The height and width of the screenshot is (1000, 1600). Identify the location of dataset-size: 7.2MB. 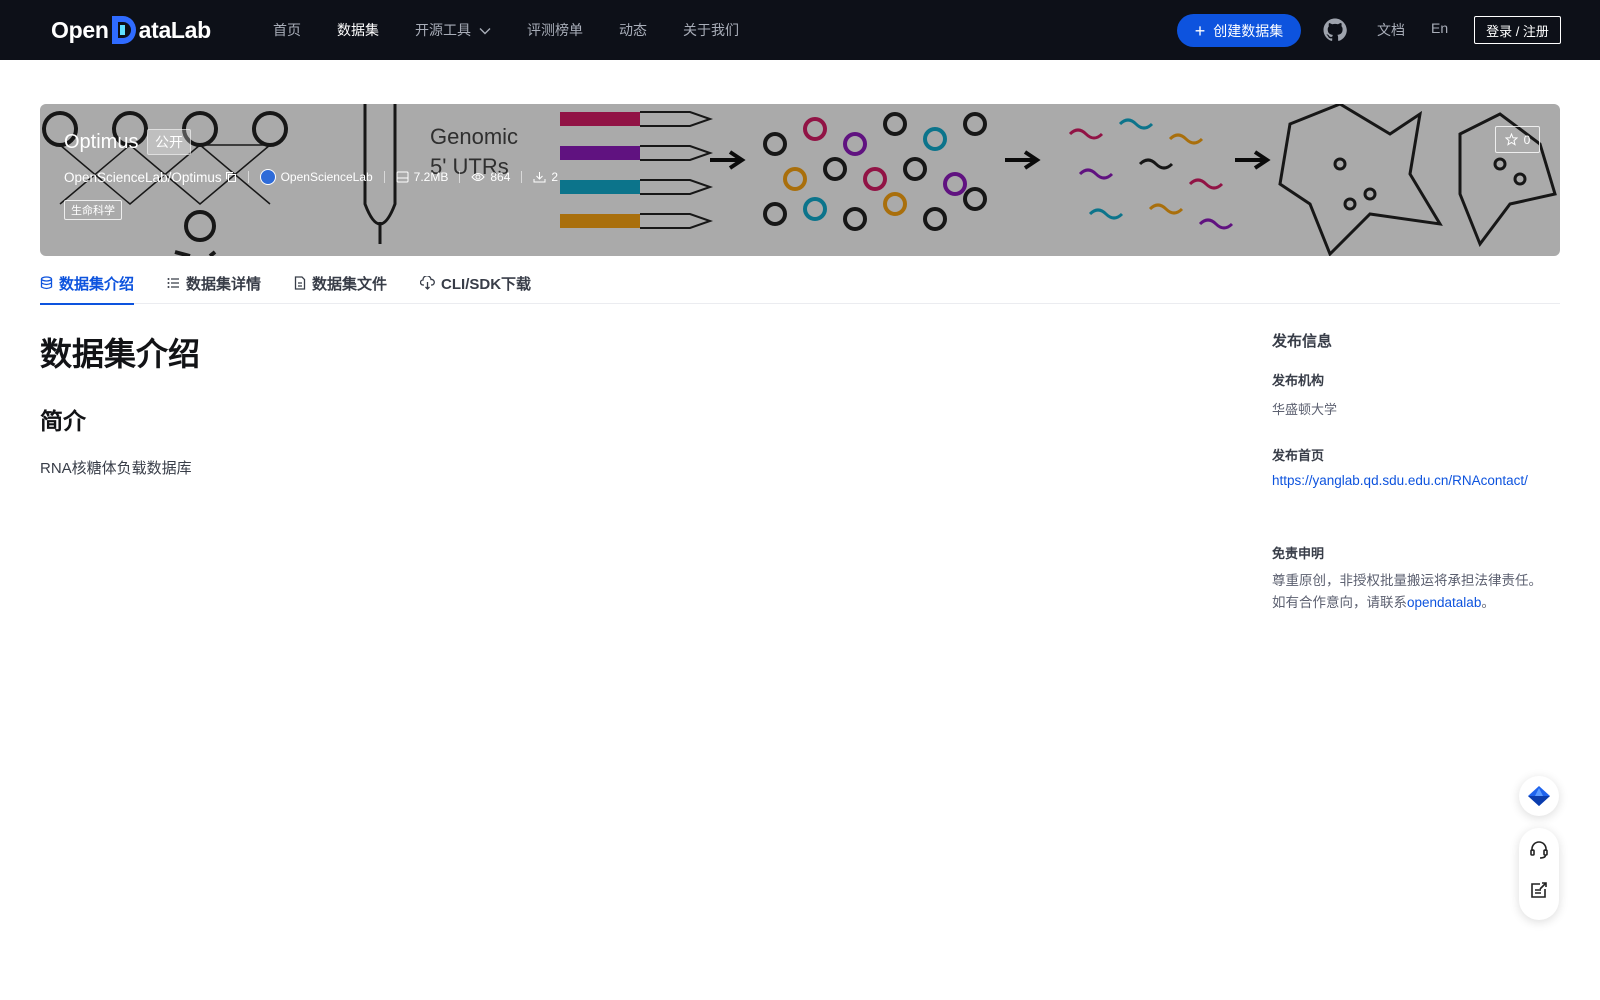
(431, 177).